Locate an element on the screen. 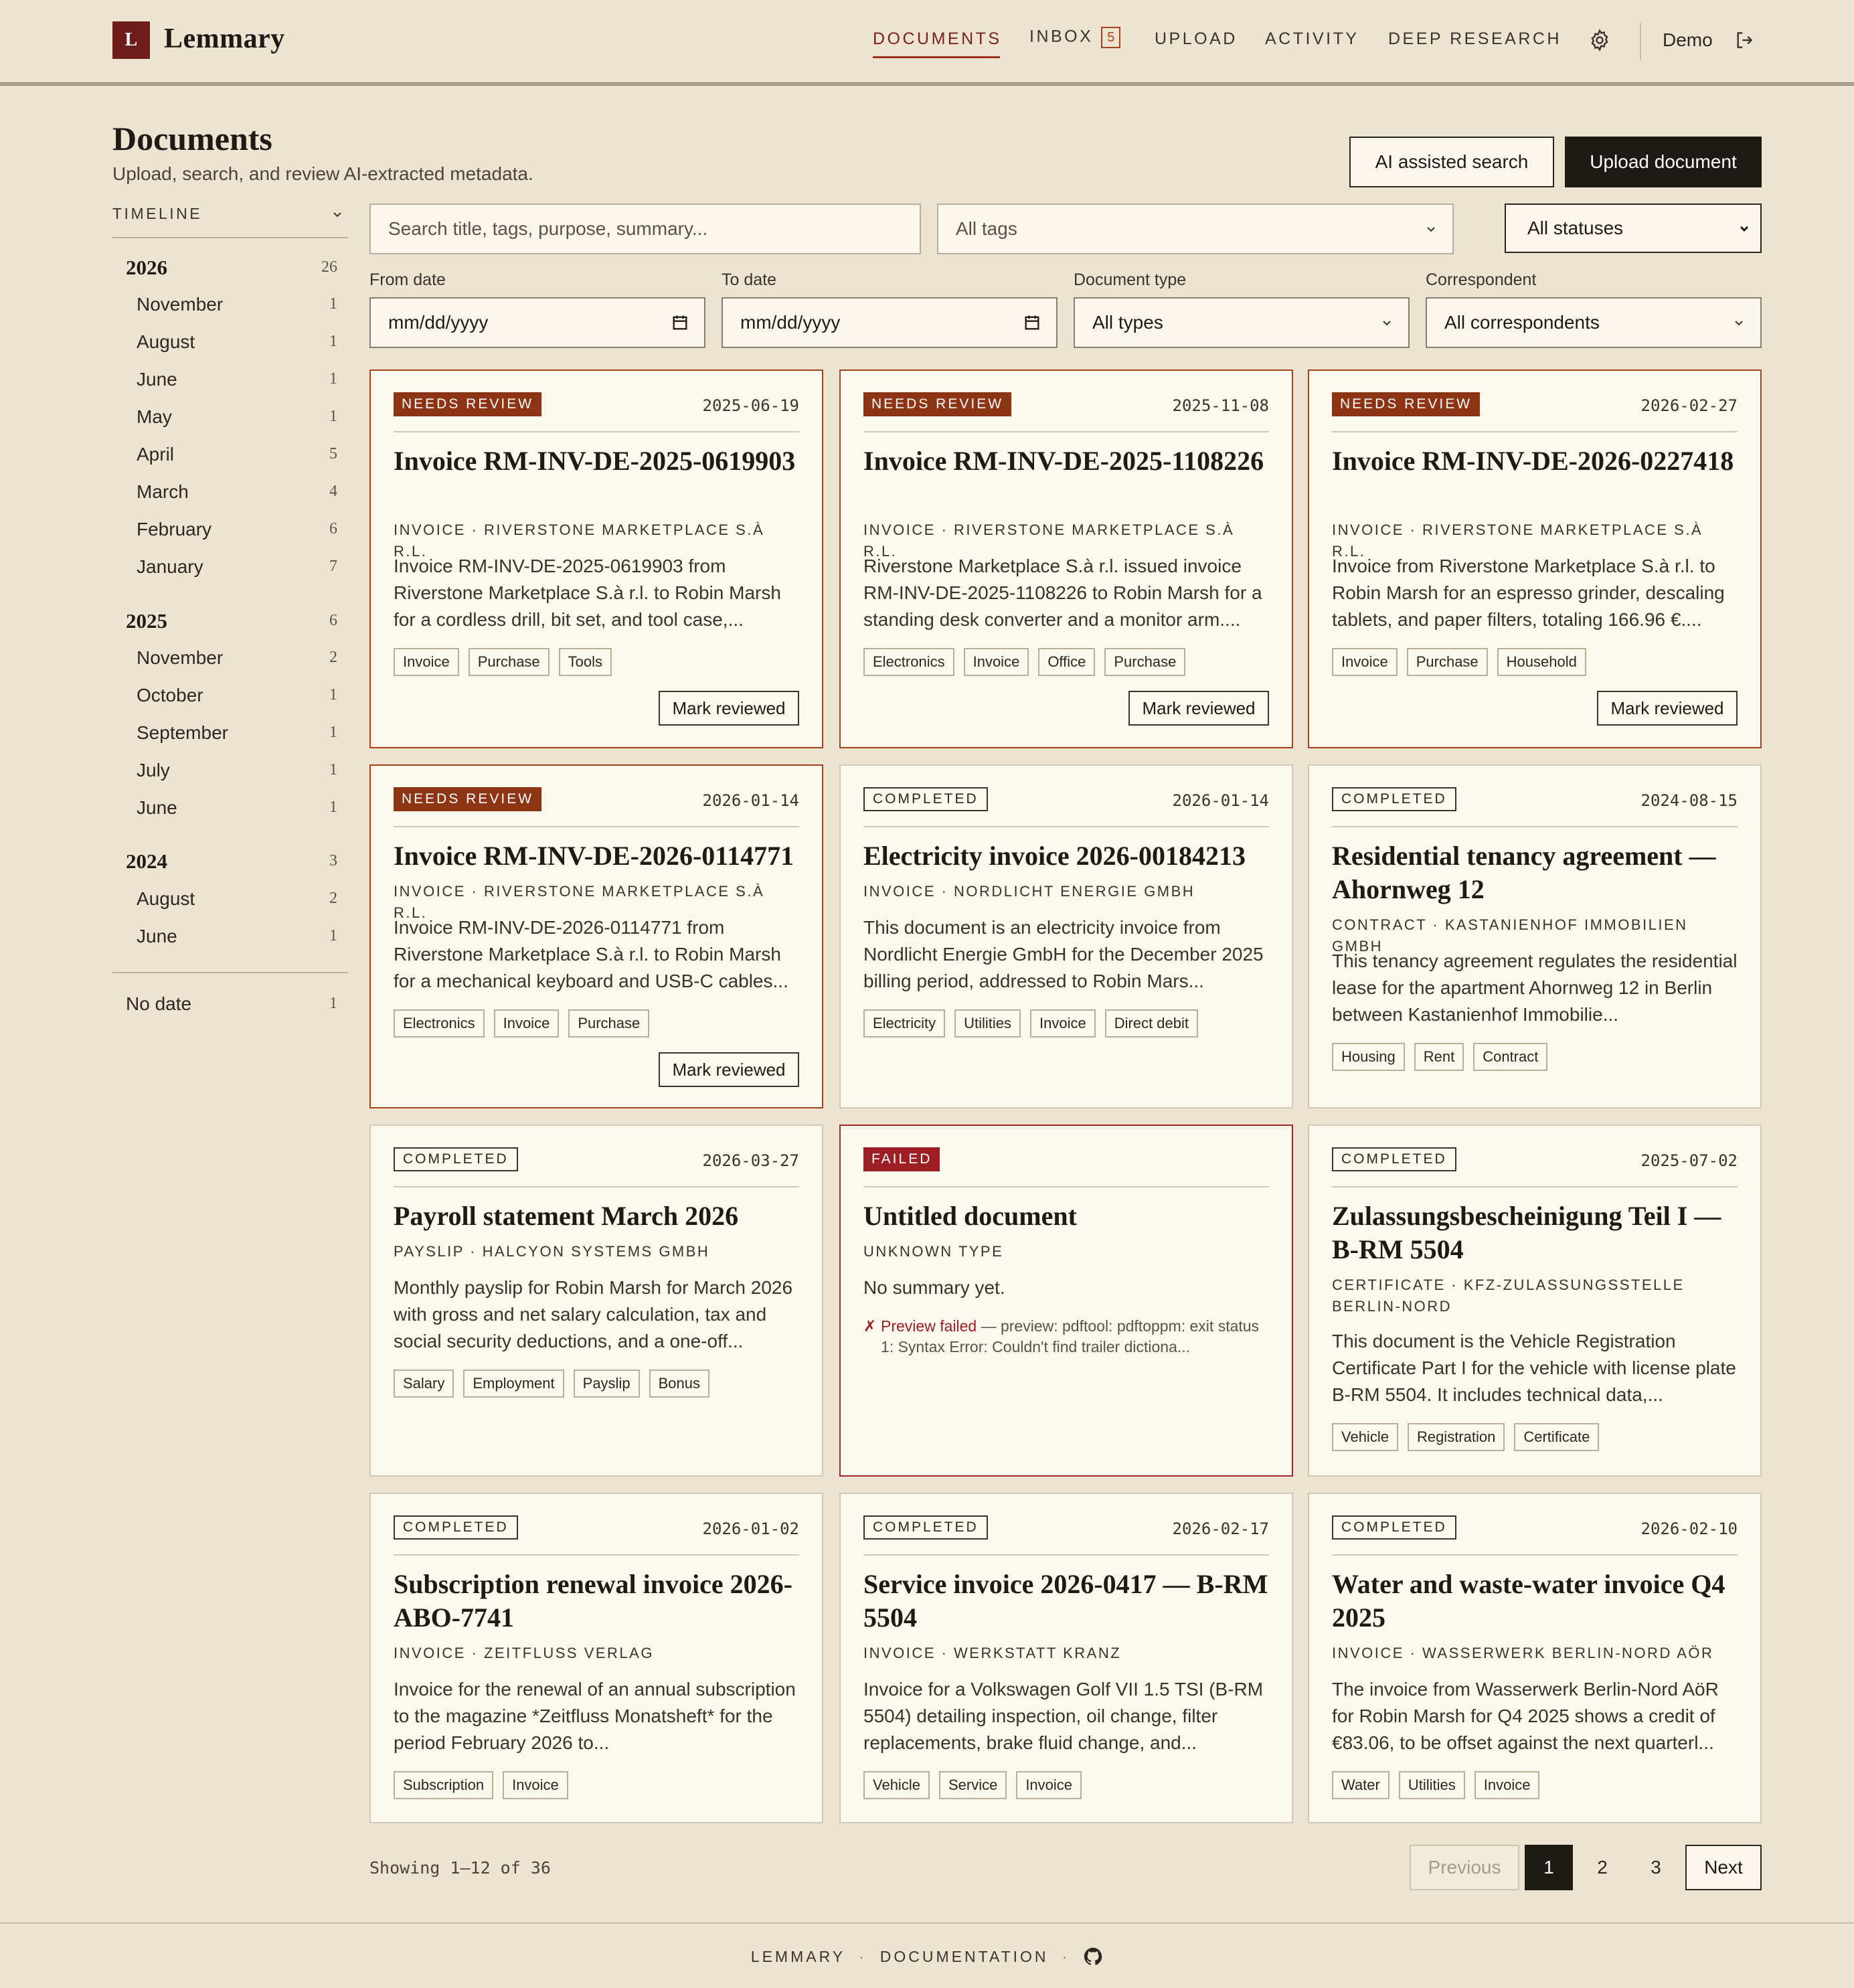 Image resolution: width=1854 pixels, height=1988 pixels. tag: Employment is located at coordinates (513, 1384).